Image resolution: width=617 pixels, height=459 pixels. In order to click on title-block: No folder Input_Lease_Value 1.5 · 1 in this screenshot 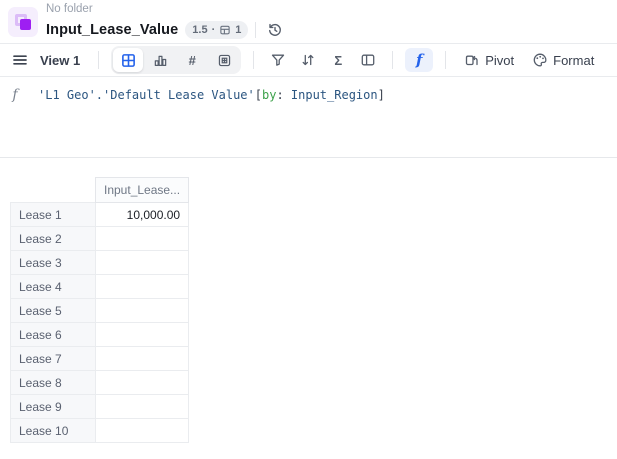, I will do `click(166, 22)`.